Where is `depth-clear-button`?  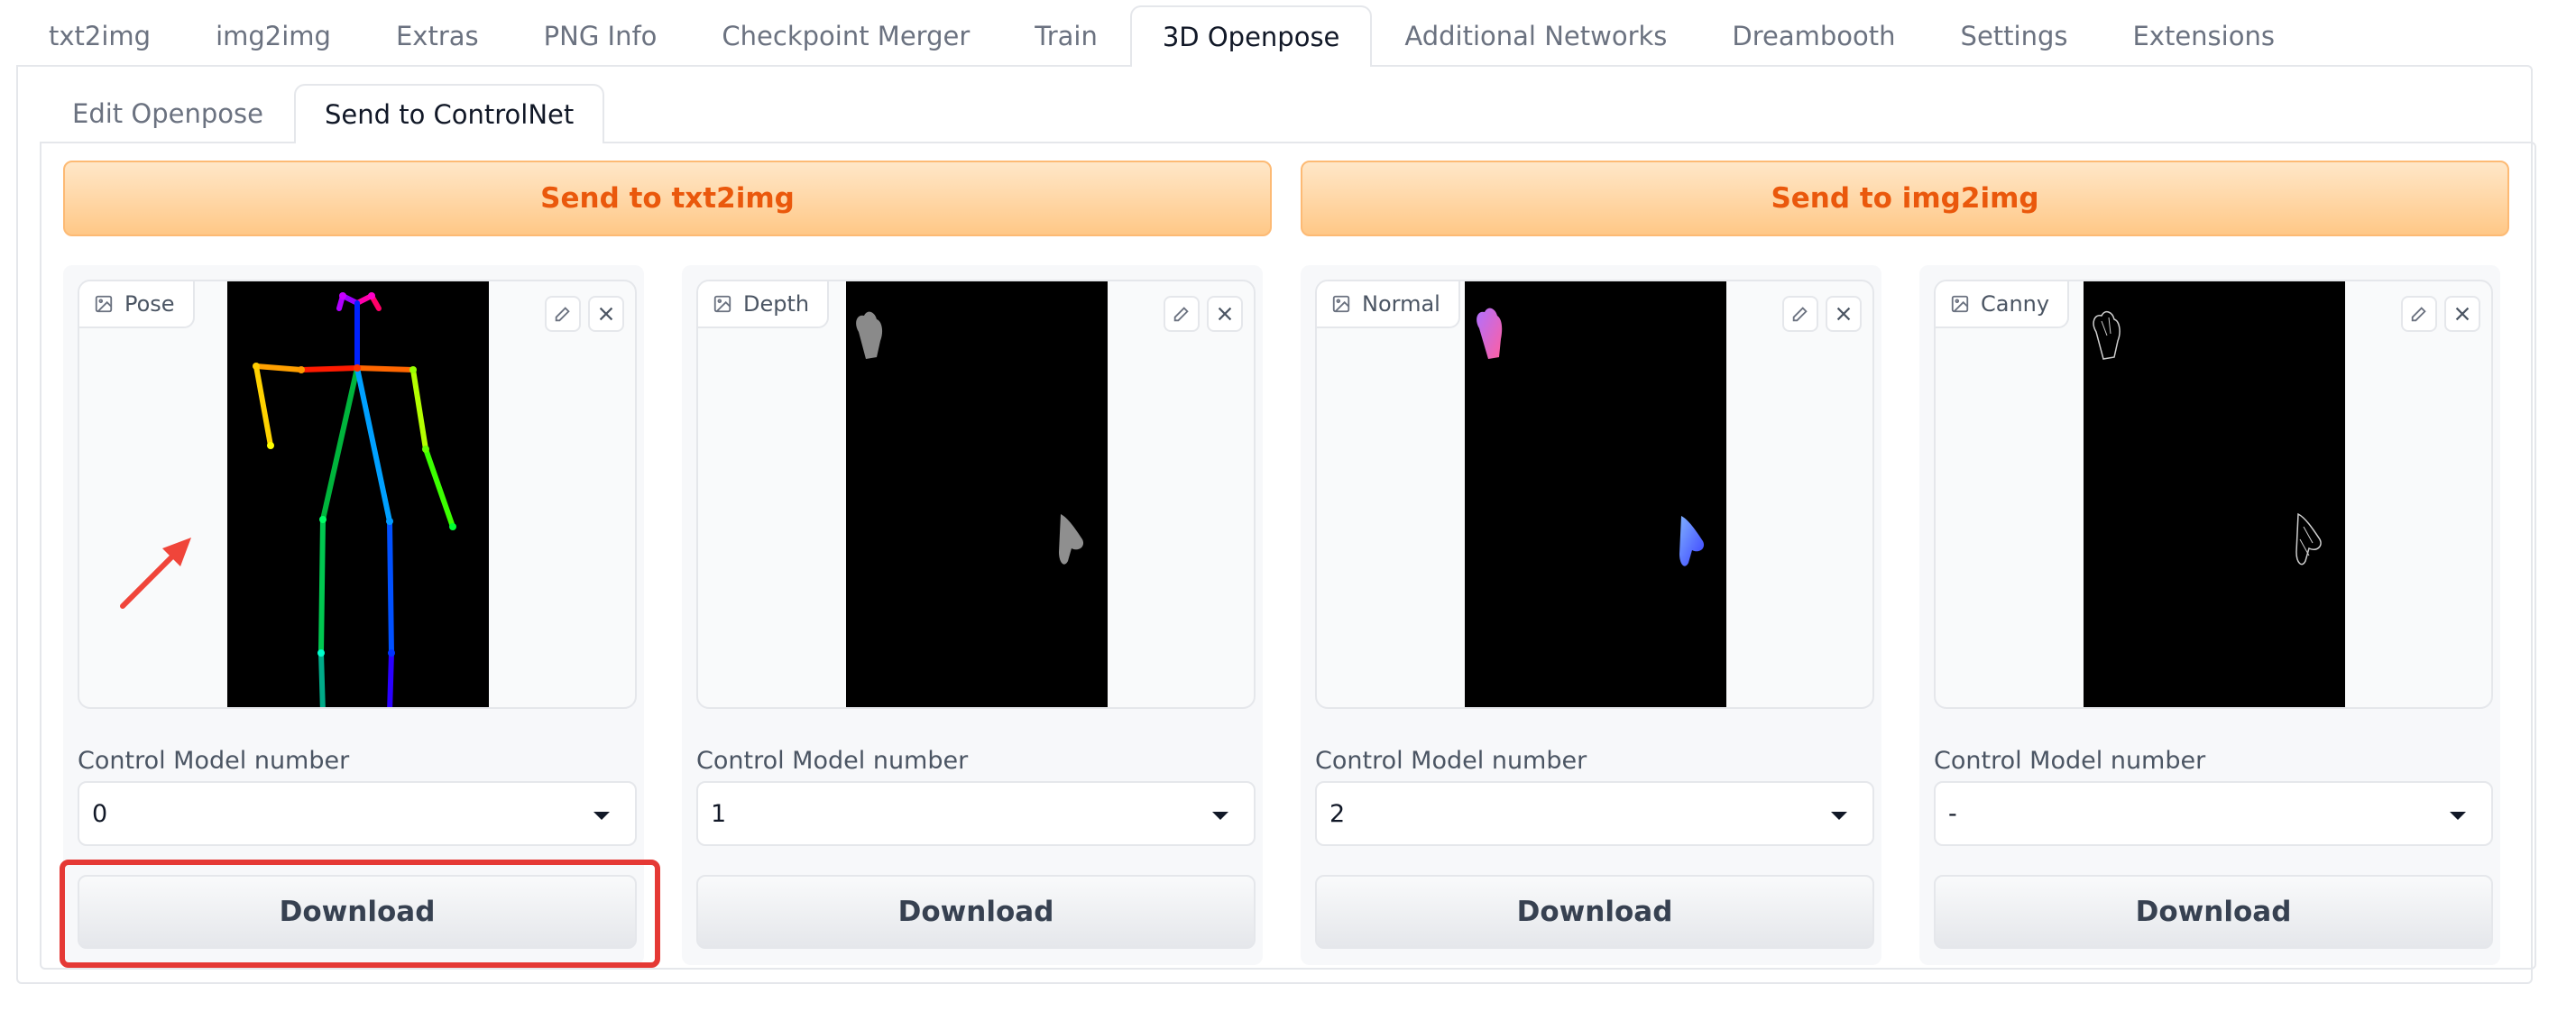 depth-clear-button is located at coordinates (1225, 314).